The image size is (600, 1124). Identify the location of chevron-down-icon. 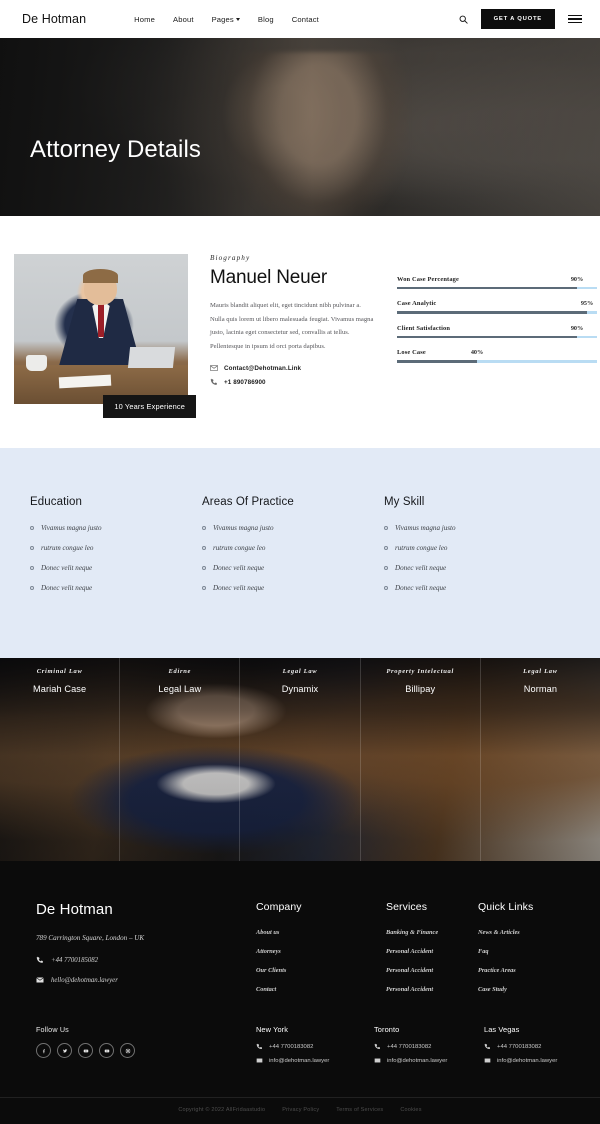
(237, 19).